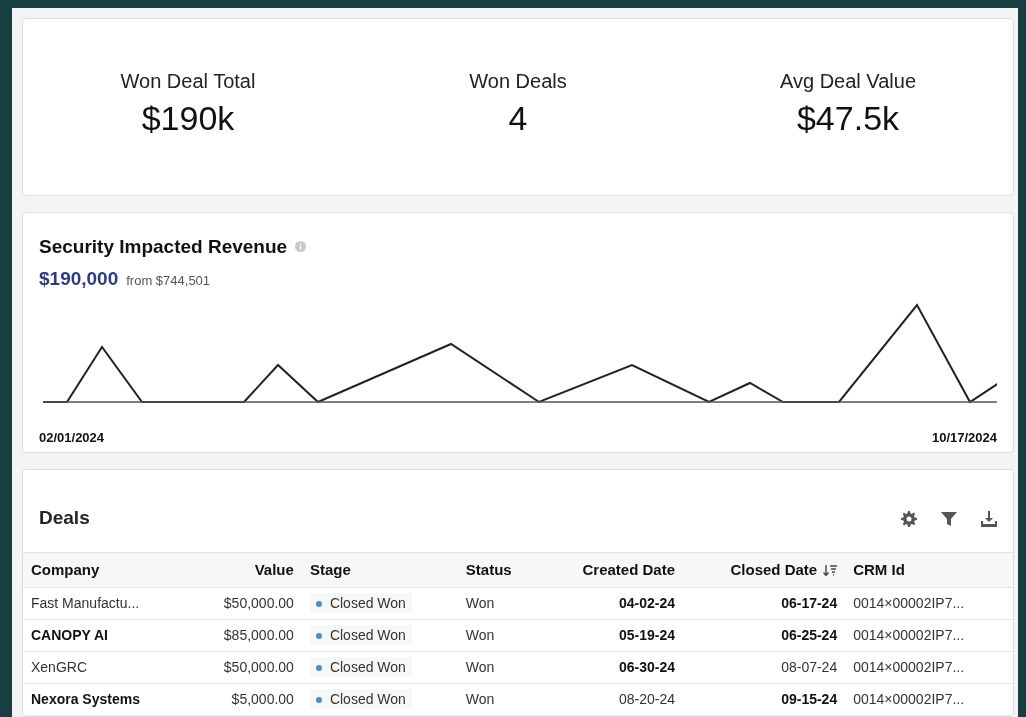 The image size is (1026, 717). I want to click on table-cell: 06-25-24, so click(764, 635).